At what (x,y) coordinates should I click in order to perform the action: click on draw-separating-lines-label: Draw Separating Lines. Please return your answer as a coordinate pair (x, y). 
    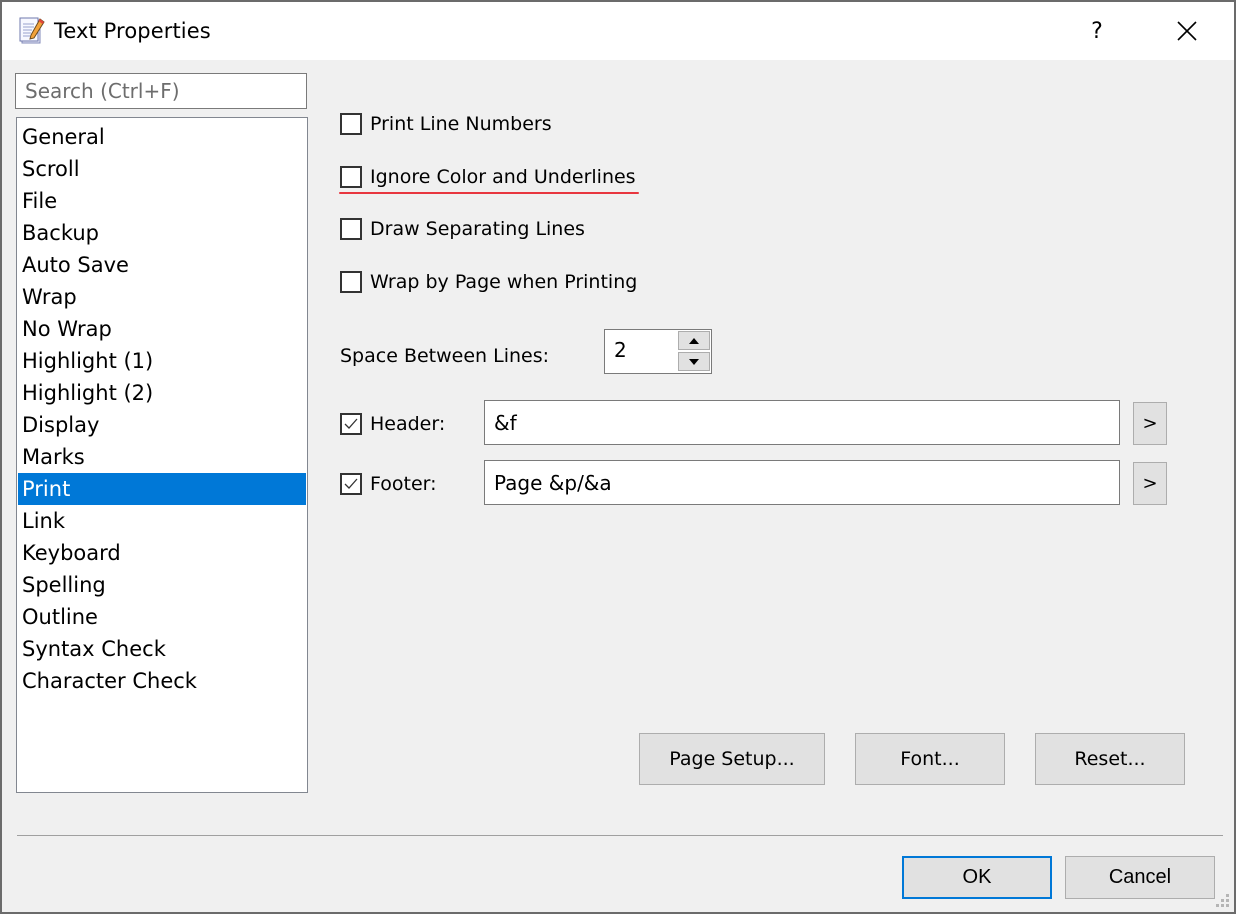
    Looking at the image, I should click on (477, 229).